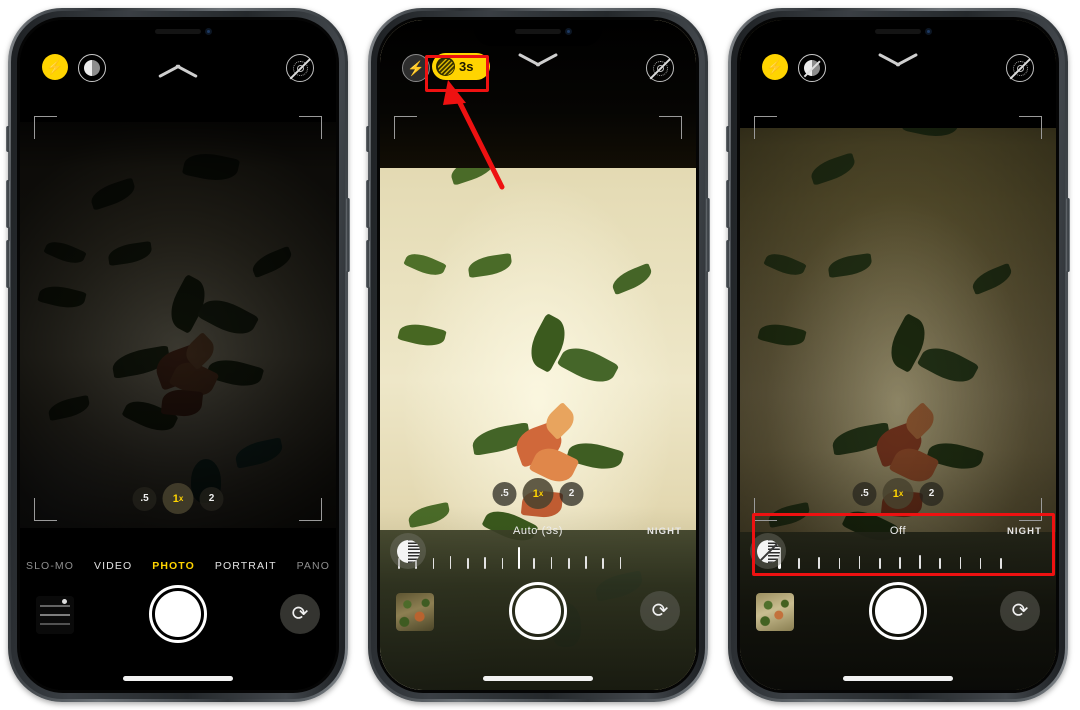  I want to click on night-mode-icon, so click(92, 68).